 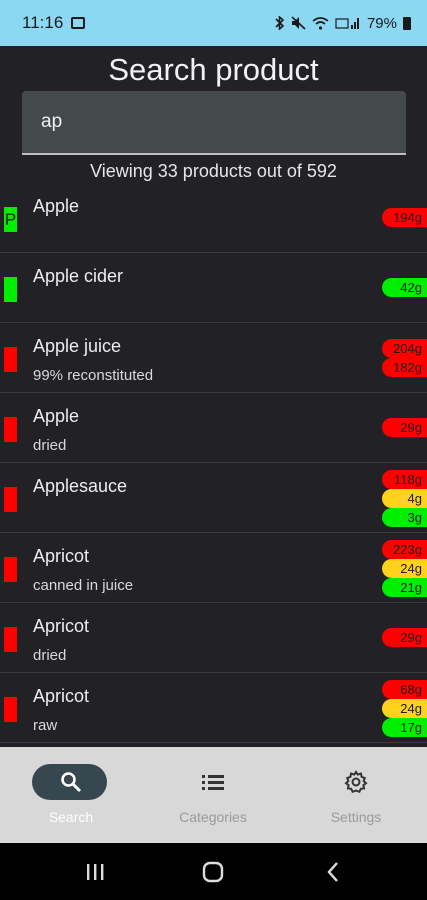 I want to click on nutrient-badge: 182g, so click(x=404, y=367).